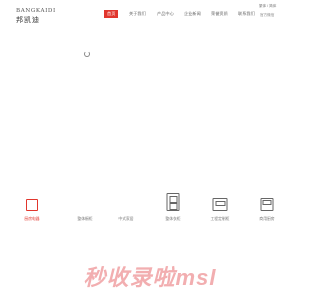  I want to click on logo-chinese: 邦凯迪, so click(28, 20).